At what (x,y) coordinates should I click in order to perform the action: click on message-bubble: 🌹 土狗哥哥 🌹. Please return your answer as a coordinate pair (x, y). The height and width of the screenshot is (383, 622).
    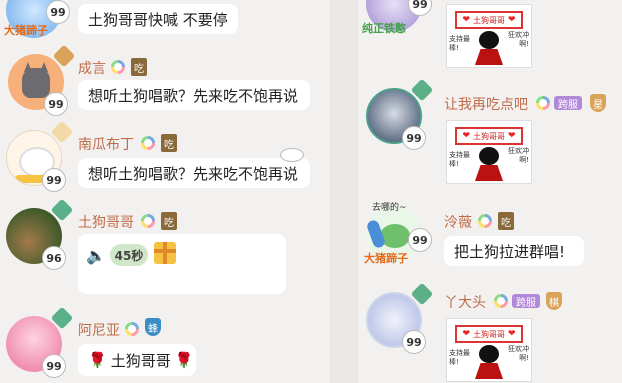
    Looking at the image, I should click on (137, 360).